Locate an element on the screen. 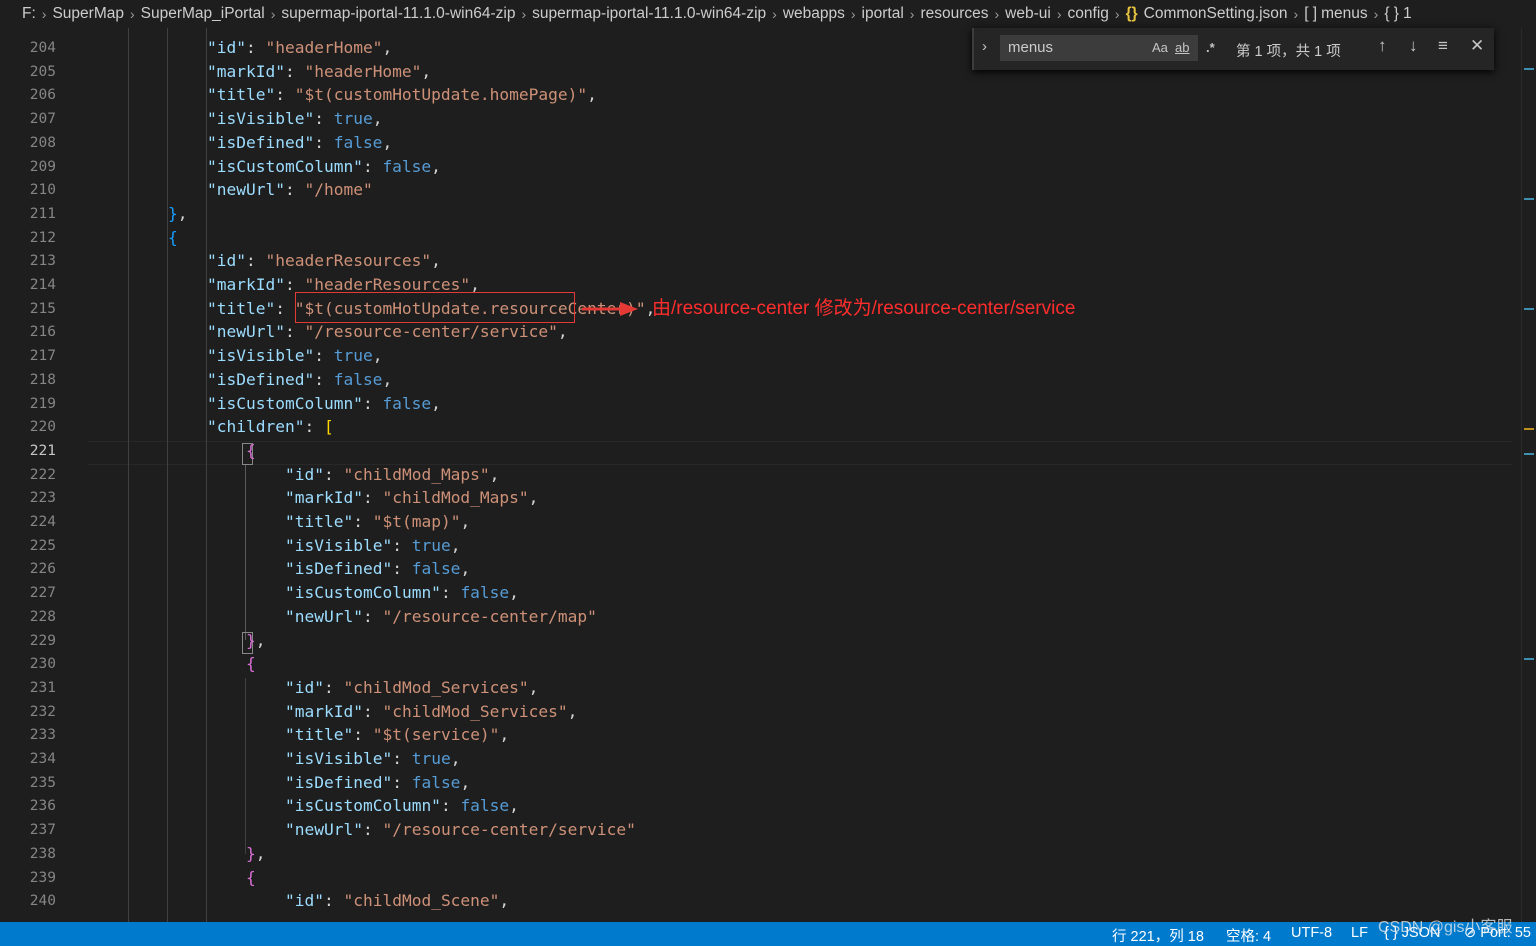  find-in-selection-icon: ≡ is located at coordinates (1443, 46).